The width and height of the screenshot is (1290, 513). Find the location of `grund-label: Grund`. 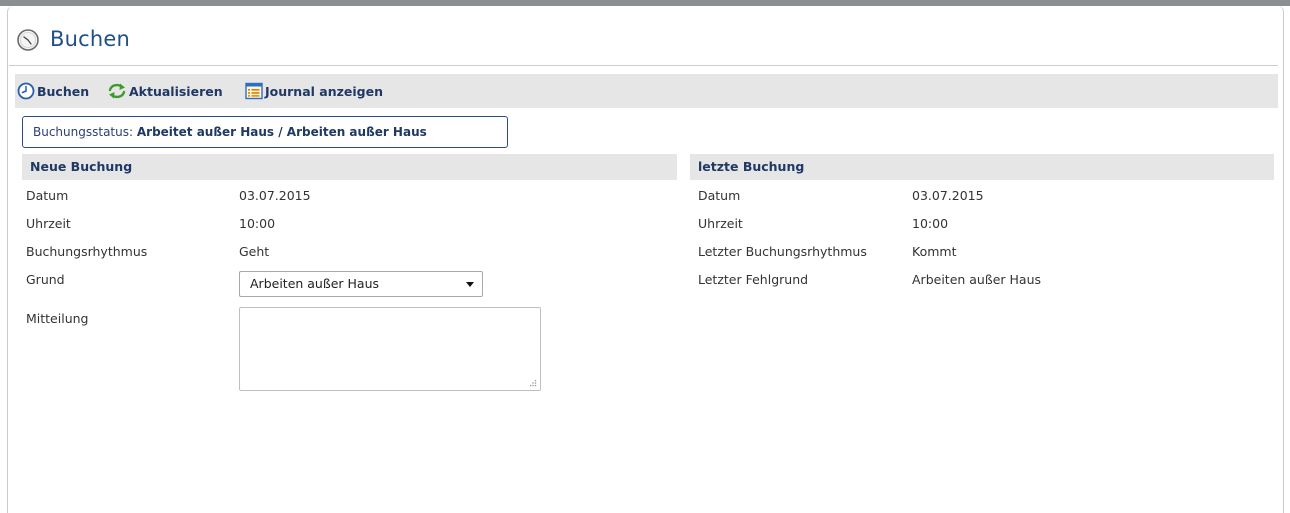

grund-label: Grund is located at coordinates (45, 279).